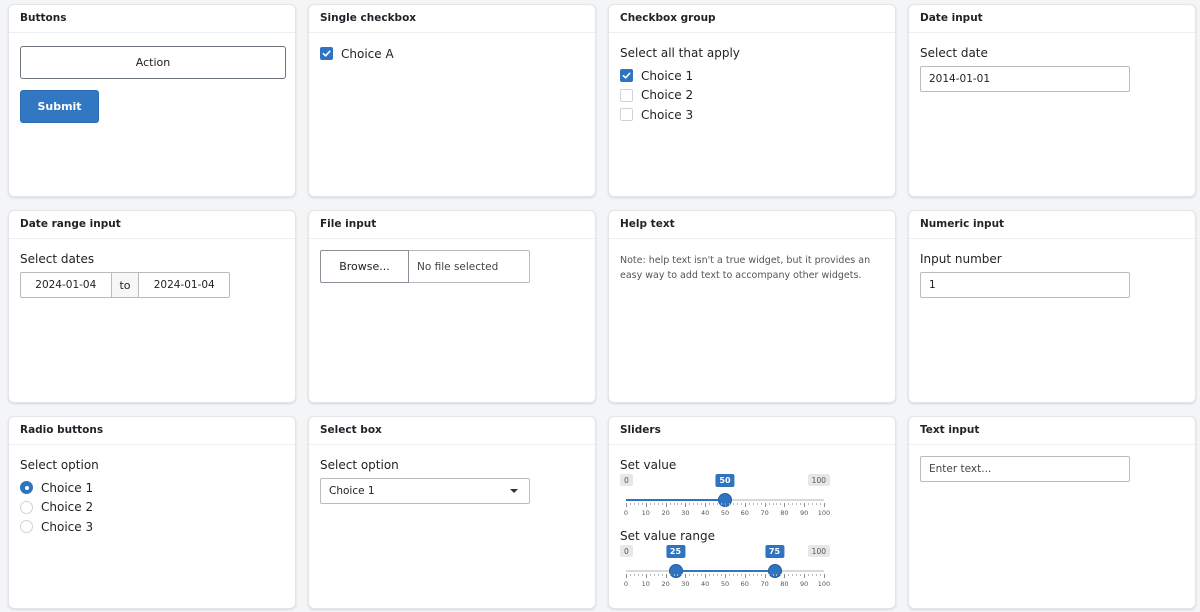 This screenshot has width=1200, height=612. What do you see at coordinates (452, 512) in the screenshot?
I see `select-box-card: Select box Select option Choice 1` at bounding box center [452, 512].